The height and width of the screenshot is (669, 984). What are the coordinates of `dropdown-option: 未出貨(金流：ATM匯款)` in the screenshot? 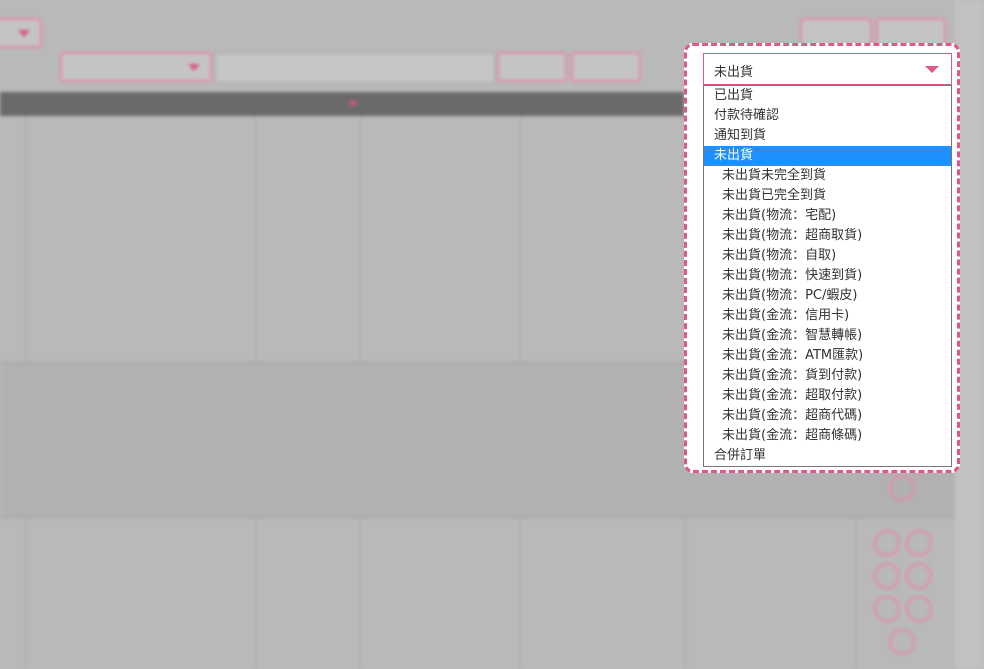 It's located at (827, 356).